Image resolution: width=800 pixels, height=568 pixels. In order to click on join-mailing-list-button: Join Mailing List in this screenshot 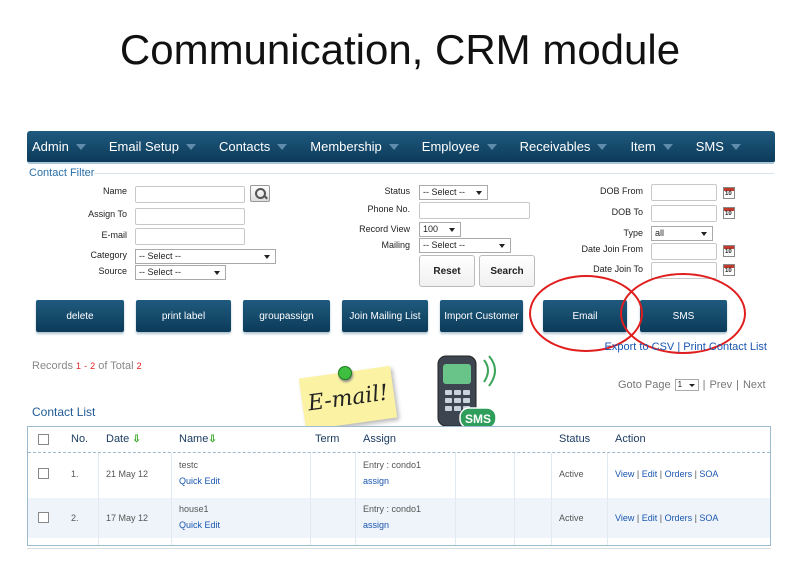, I will do `click(385, 316)`.